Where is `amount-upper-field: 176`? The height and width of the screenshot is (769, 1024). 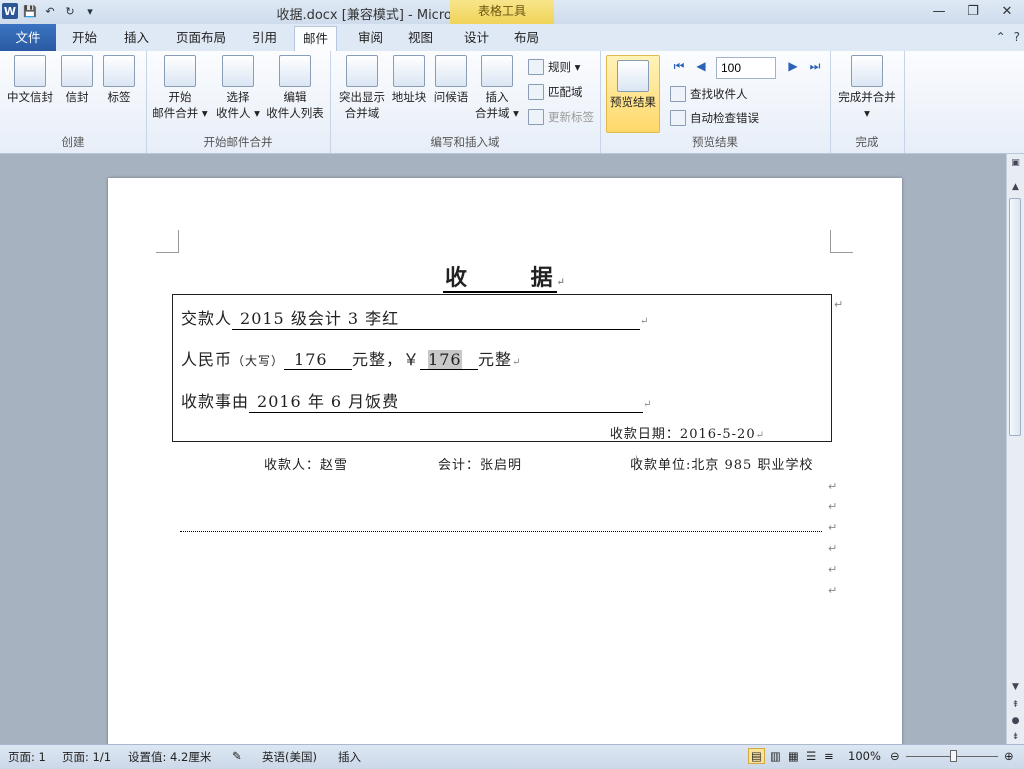
amount-upper-field: 176 is located at coordinates (318, 360).